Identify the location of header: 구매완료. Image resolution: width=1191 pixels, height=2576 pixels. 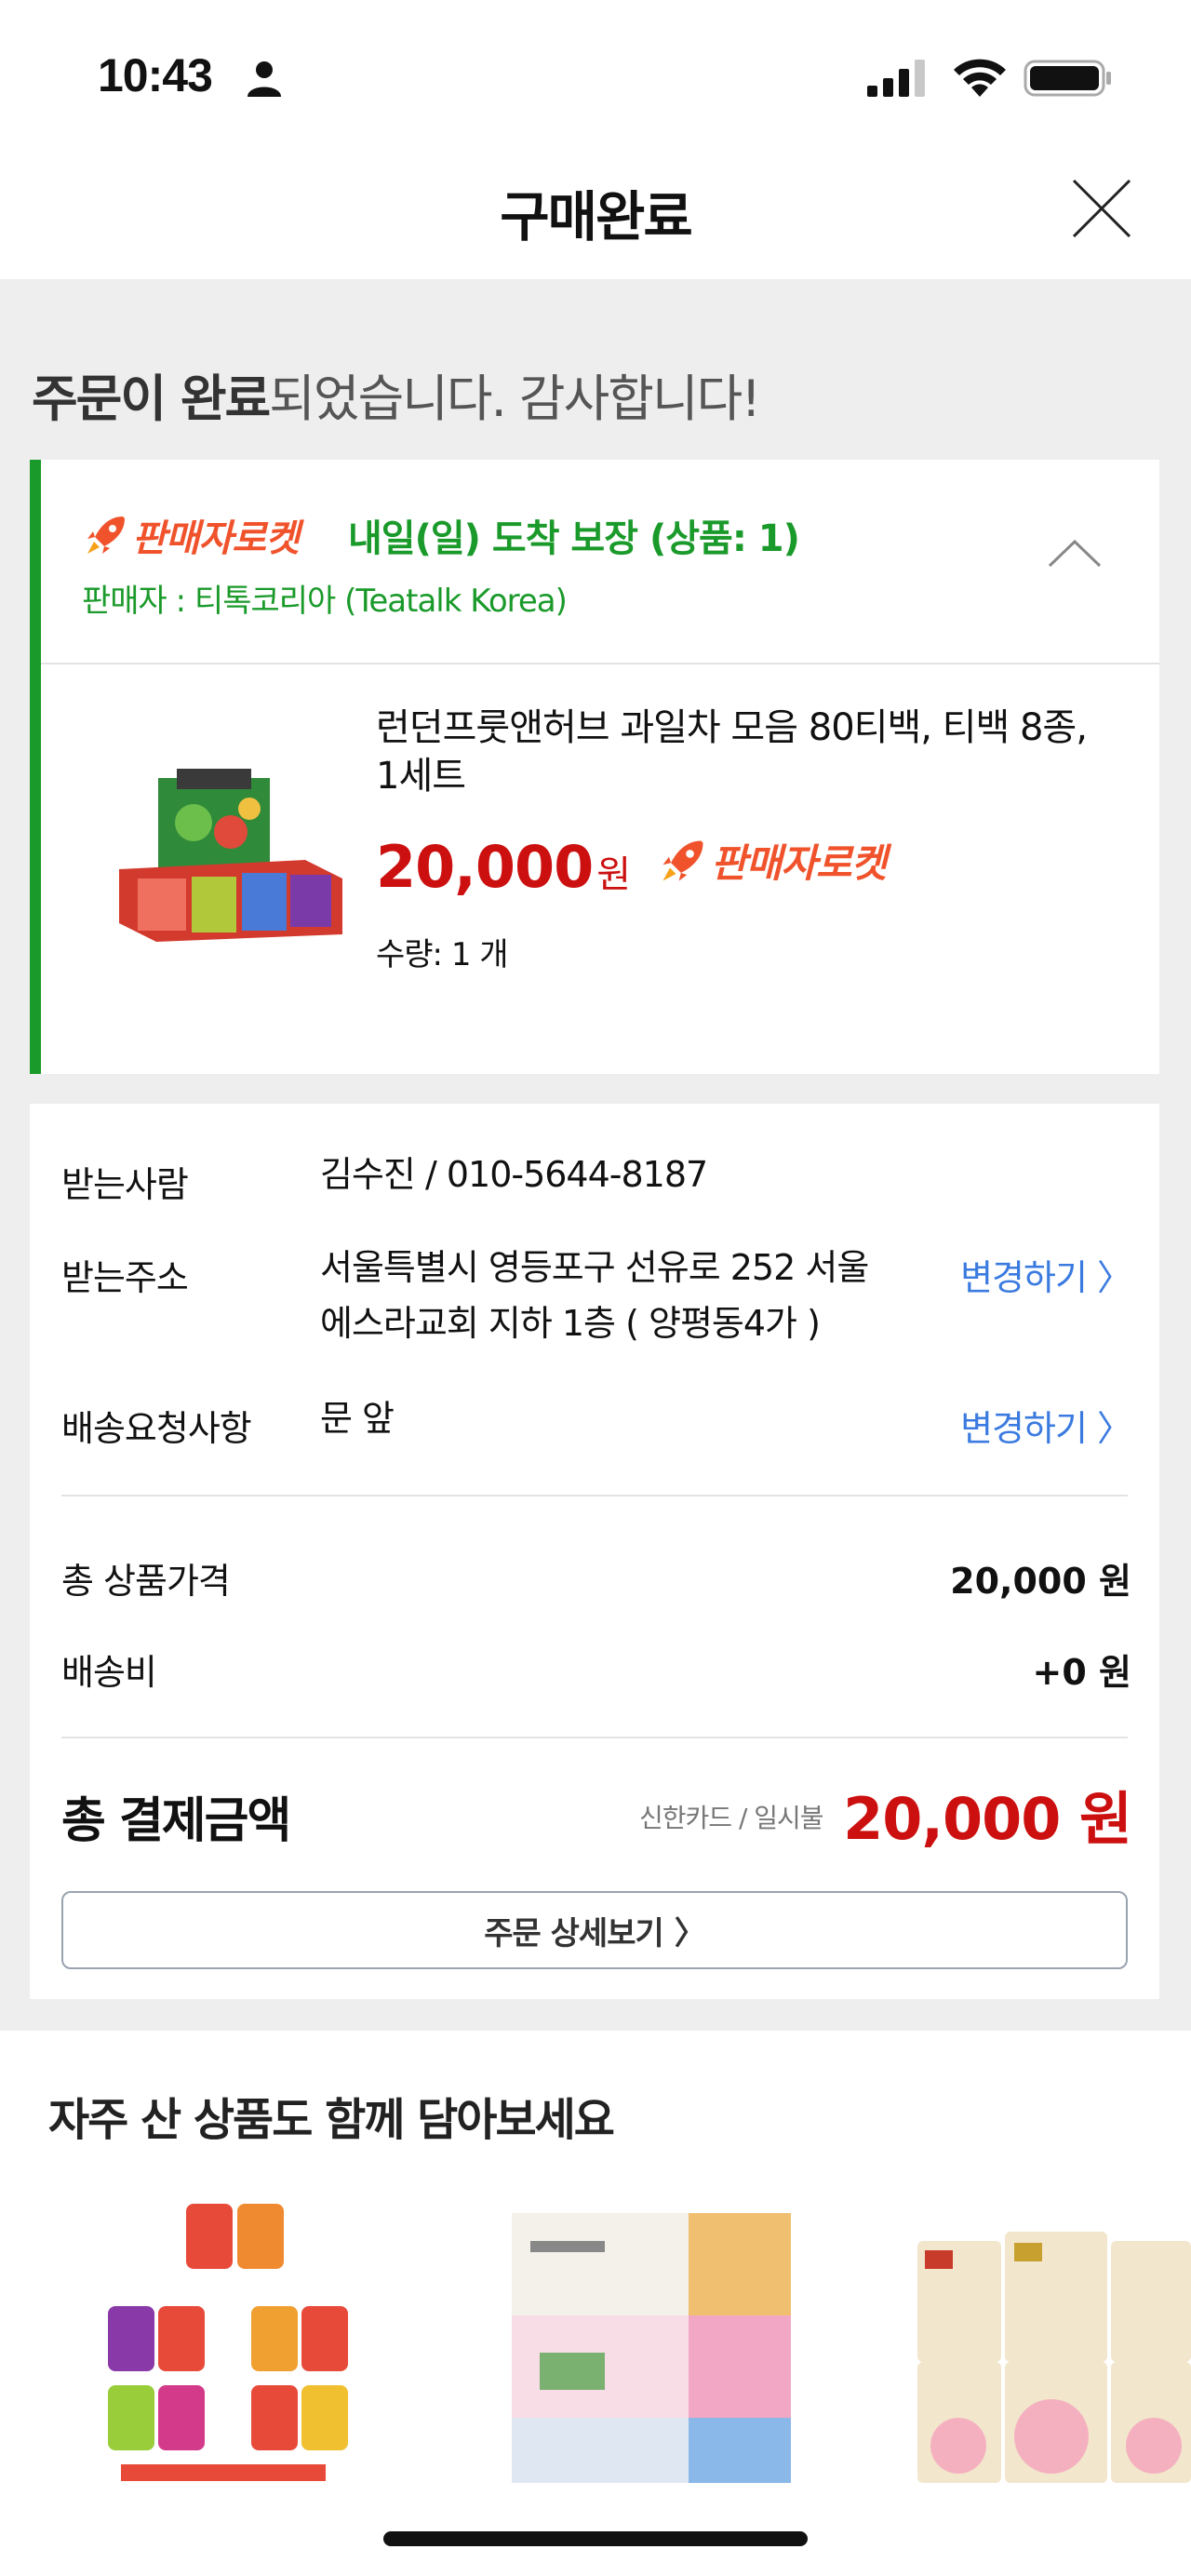
(595, 209).